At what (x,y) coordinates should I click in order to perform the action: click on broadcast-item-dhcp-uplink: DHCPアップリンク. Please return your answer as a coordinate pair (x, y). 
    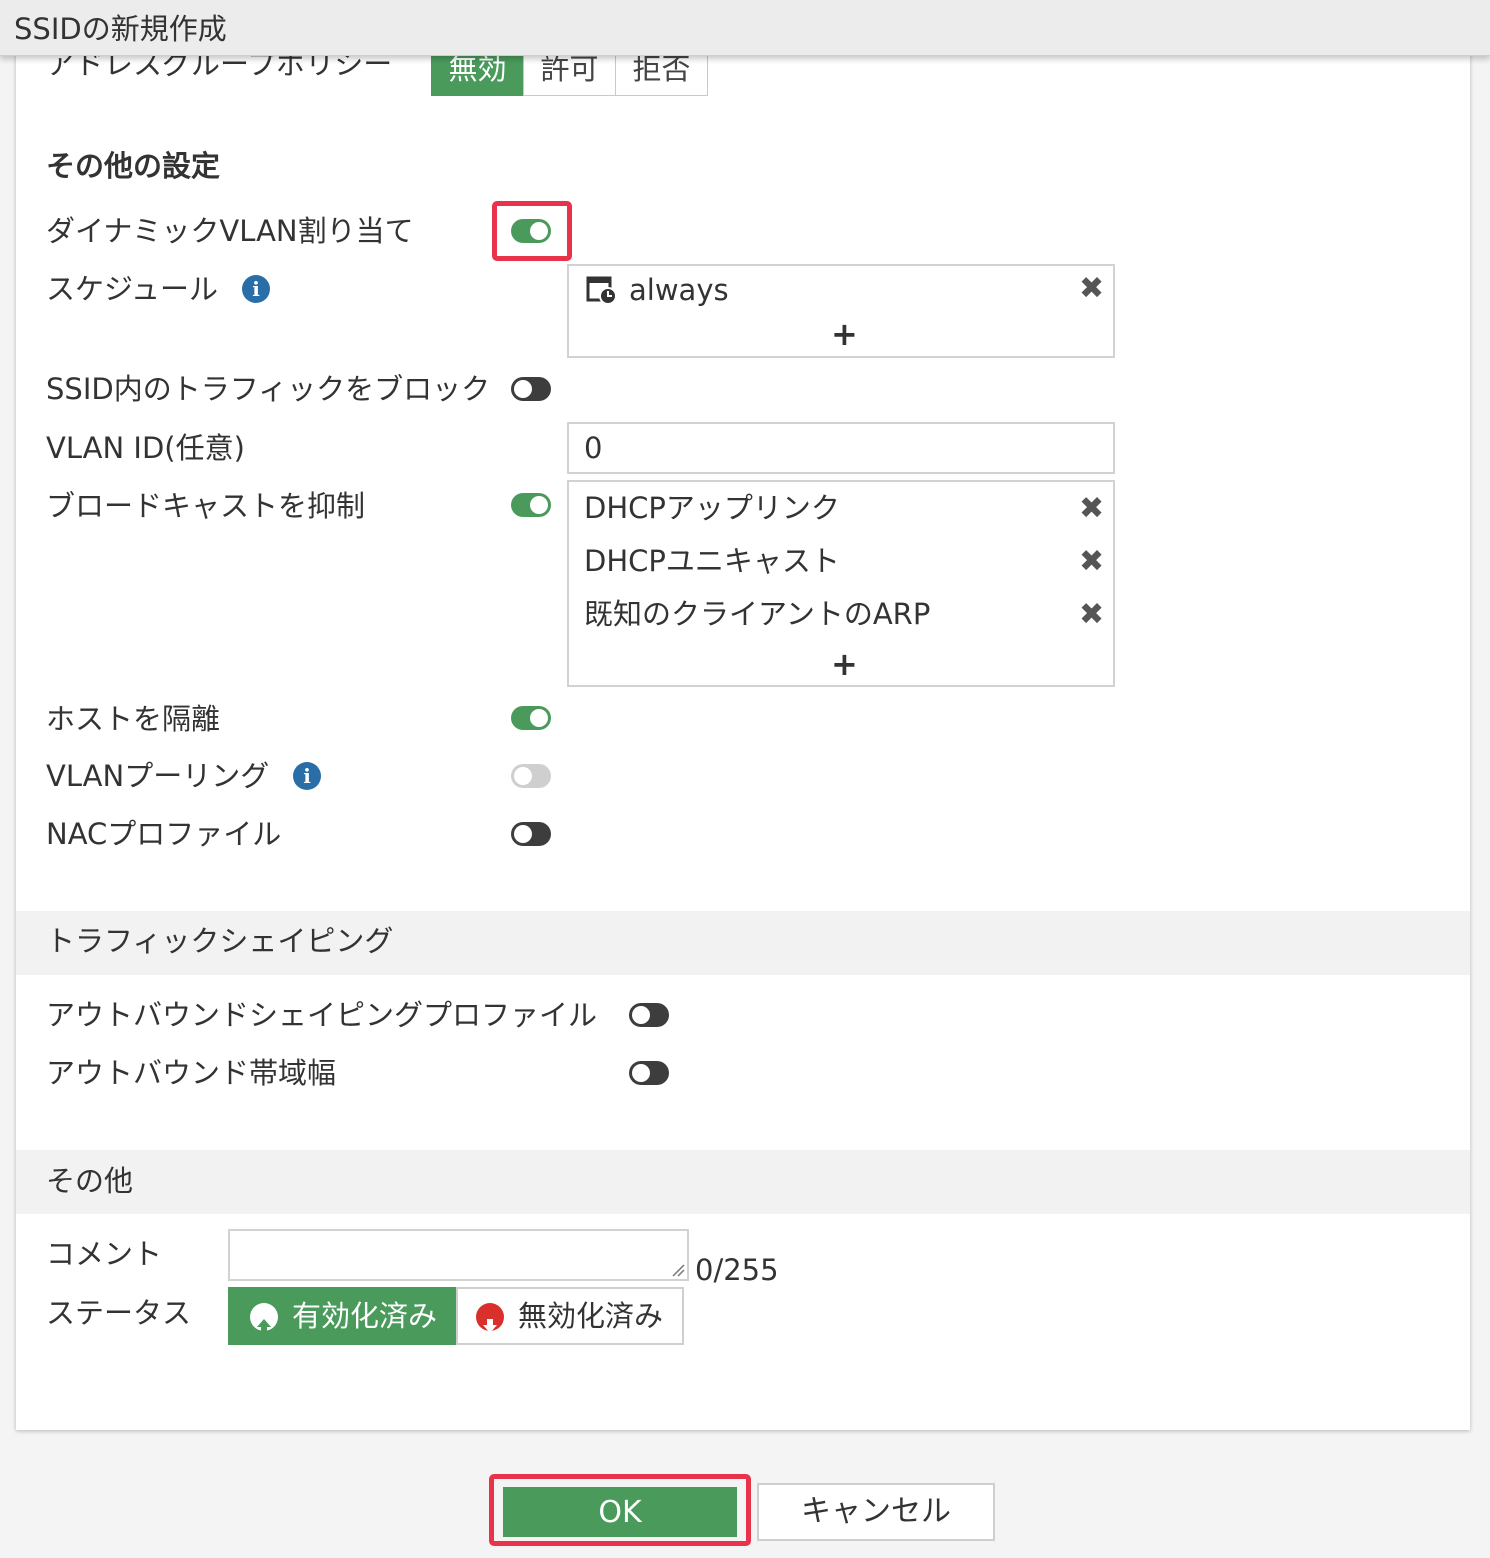
    Looking at the image, I should click on (712, 508).